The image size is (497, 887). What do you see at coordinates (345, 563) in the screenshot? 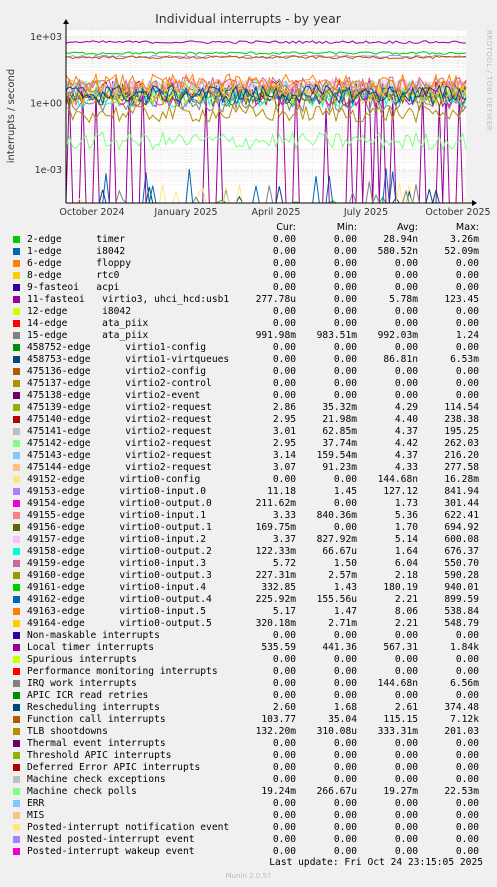
I see `legend-min-value: 1.50` at bounding box center [345, 563].